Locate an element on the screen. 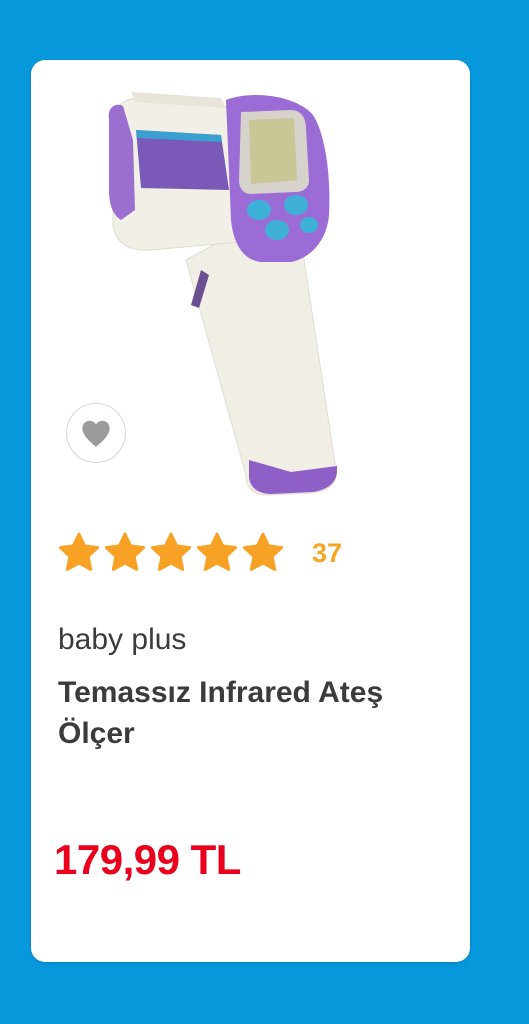 The height and width of the screenshot is (1024, 529). star-rating is located at coordinates (171, 553).